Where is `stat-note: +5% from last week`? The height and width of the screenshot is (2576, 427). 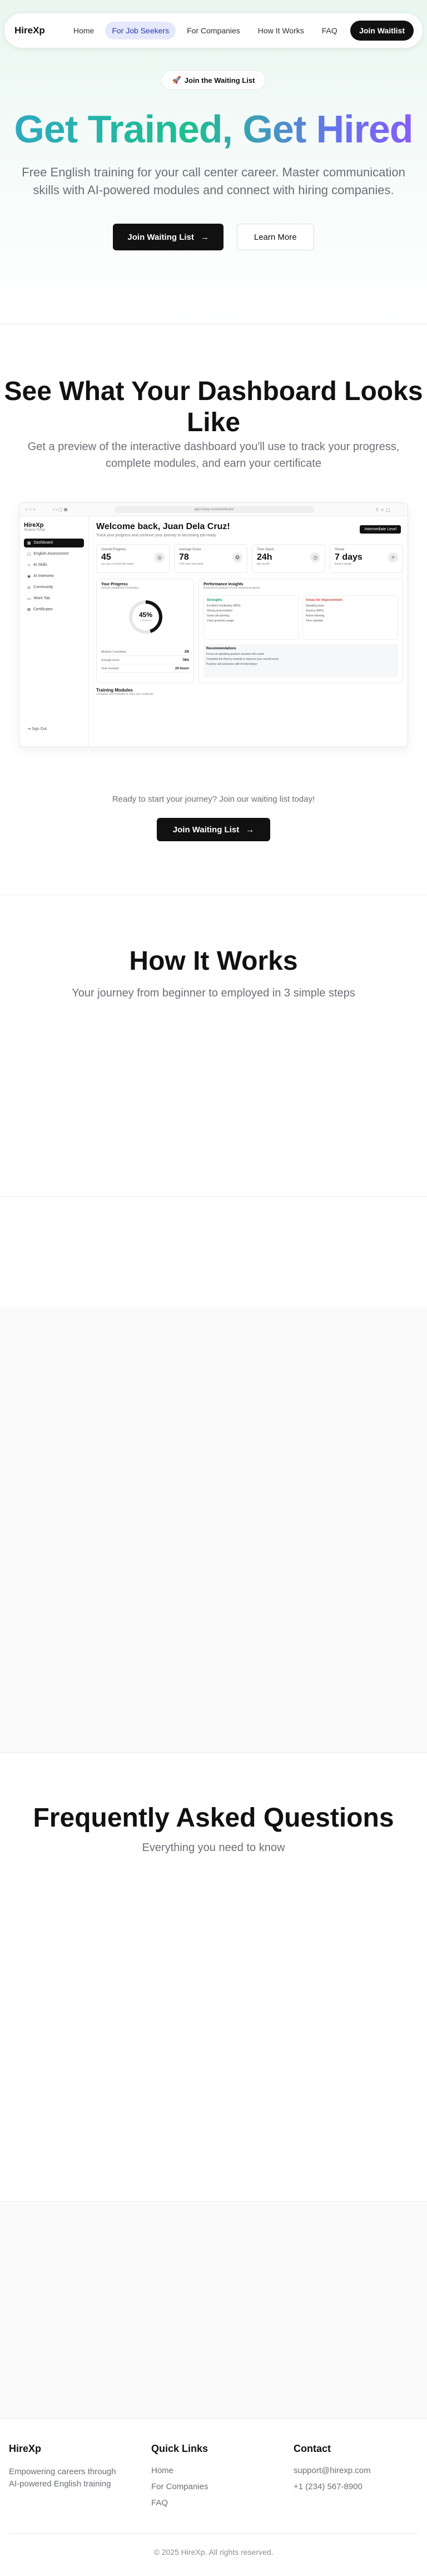 stat-note: +5% from last week is located at coordinates (191, 564).